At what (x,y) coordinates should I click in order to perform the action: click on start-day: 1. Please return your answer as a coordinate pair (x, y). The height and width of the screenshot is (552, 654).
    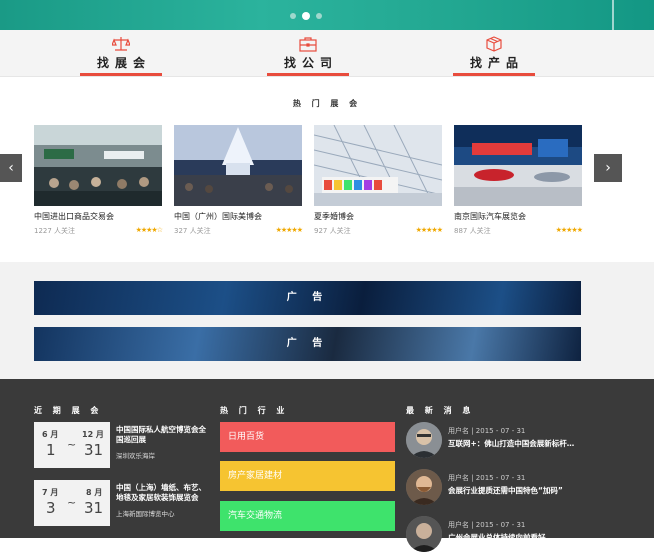
    Looking at the image, I should click on (51, 450).